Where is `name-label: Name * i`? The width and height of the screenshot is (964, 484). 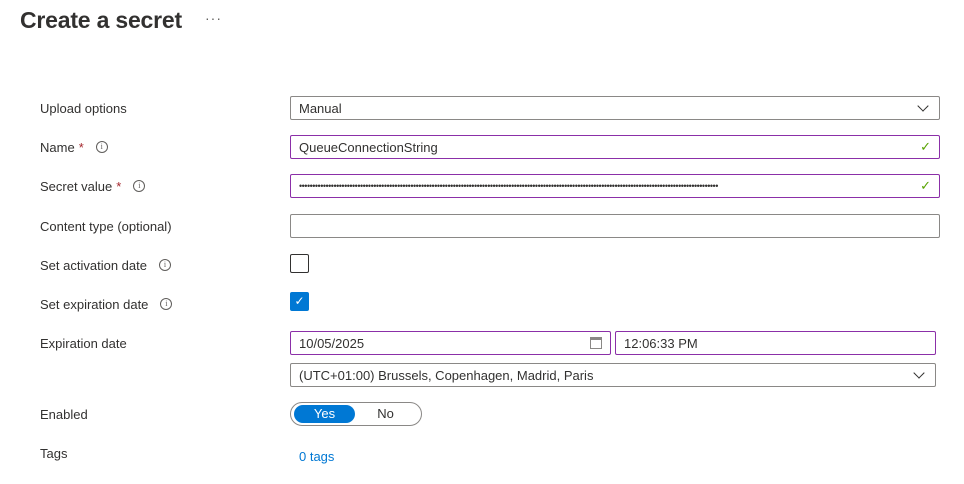 name-label: Name * i is located at coordinates (74, 147).